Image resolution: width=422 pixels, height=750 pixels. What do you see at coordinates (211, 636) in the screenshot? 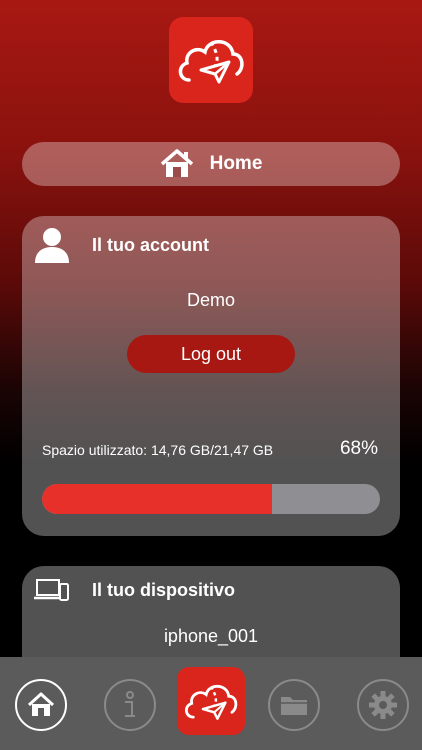
I see `device-name: iphone_001` at bounding box center [211, 636].